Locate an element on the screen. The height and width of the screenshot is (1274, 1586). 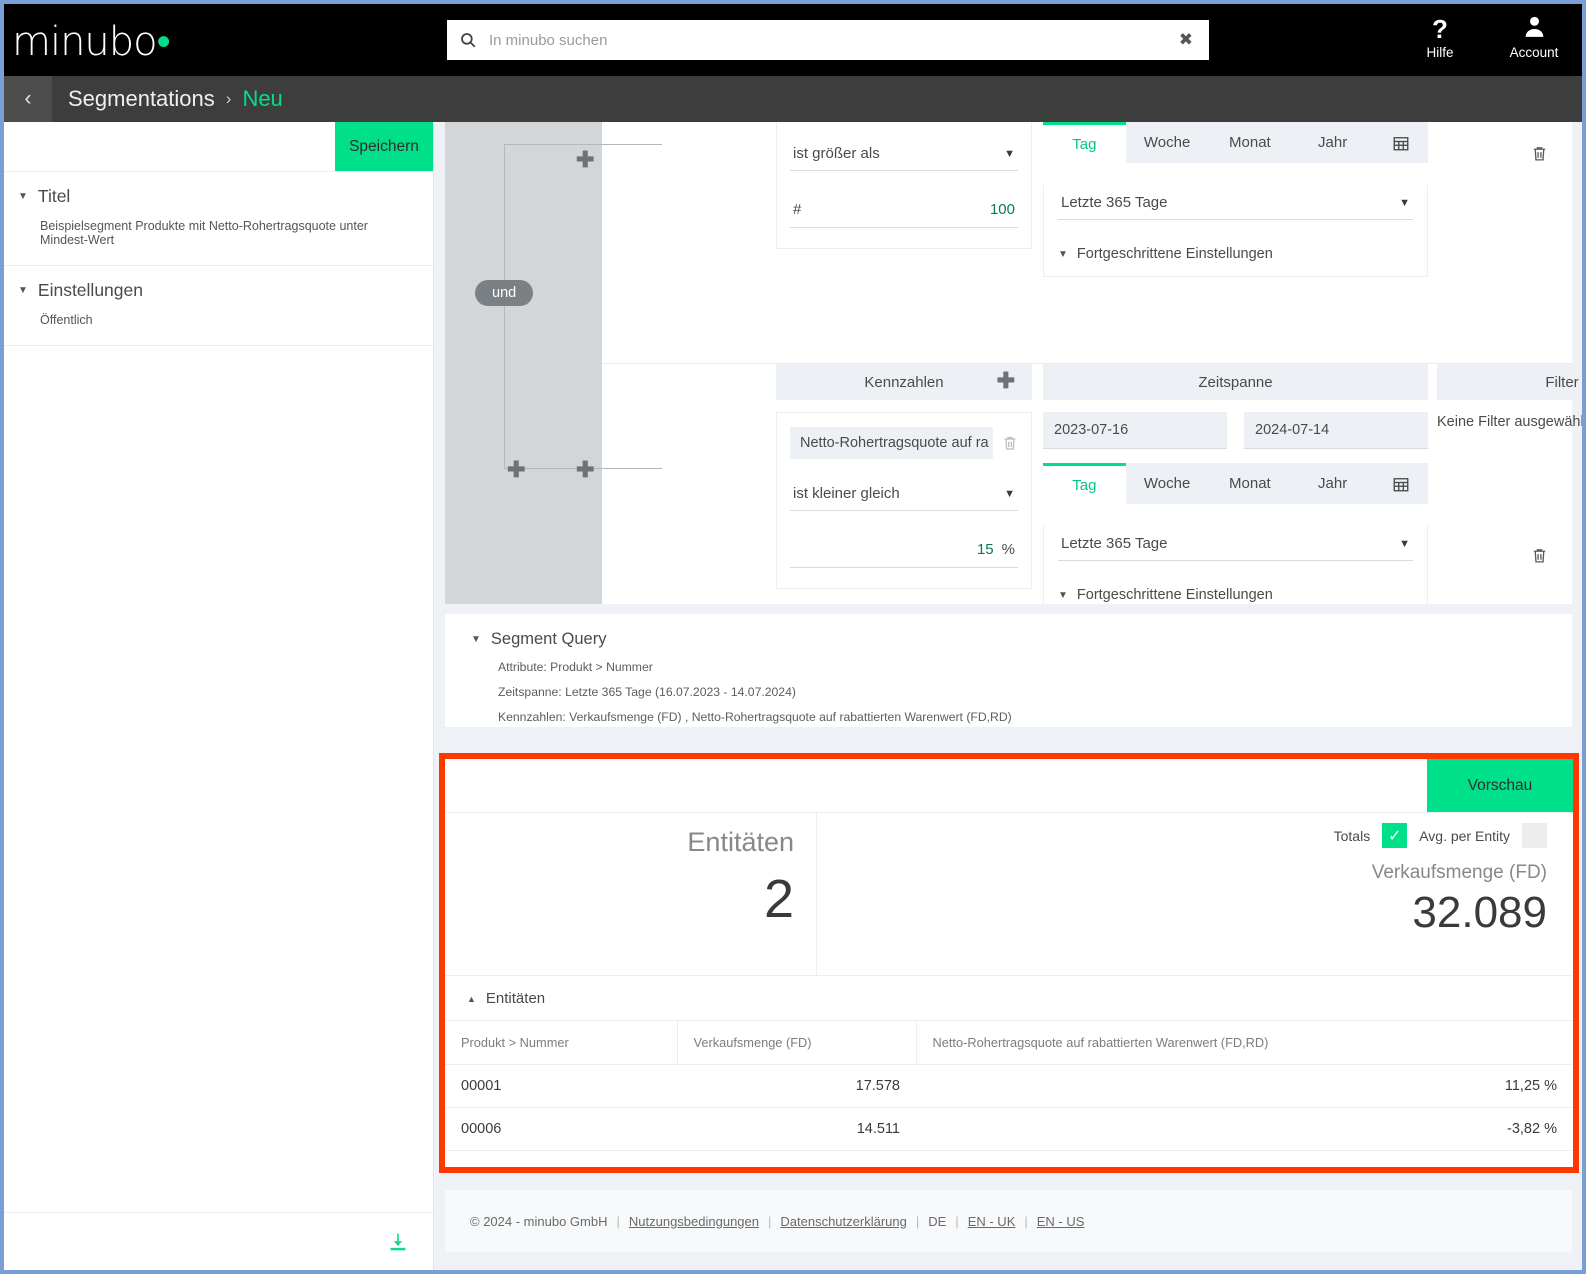
sidebar-section-titel-header: ▼ Titel is located at coordinates (218, 196).